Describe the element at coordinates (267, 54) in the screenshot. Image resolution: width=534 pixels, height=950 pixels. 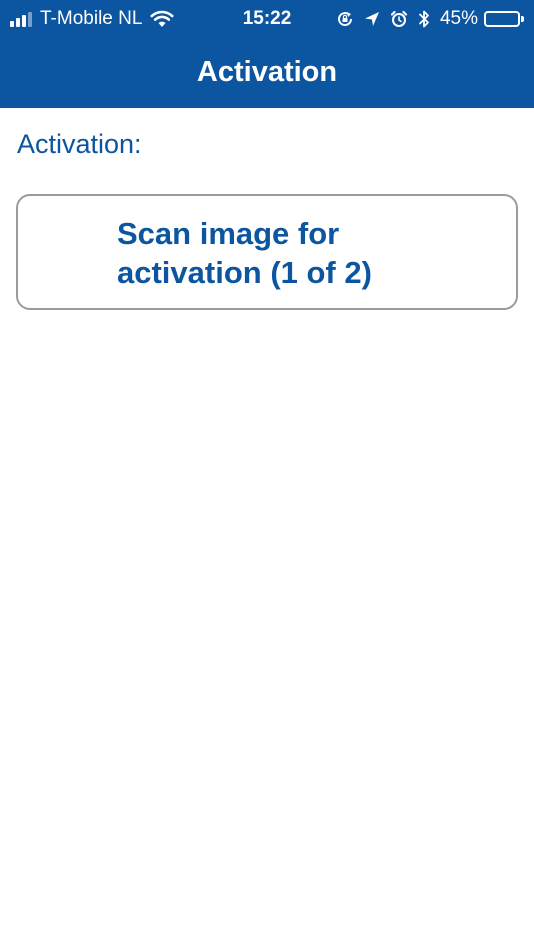
I see `app-header: T-Mobile NL 15:22 45% Activation` at that location.